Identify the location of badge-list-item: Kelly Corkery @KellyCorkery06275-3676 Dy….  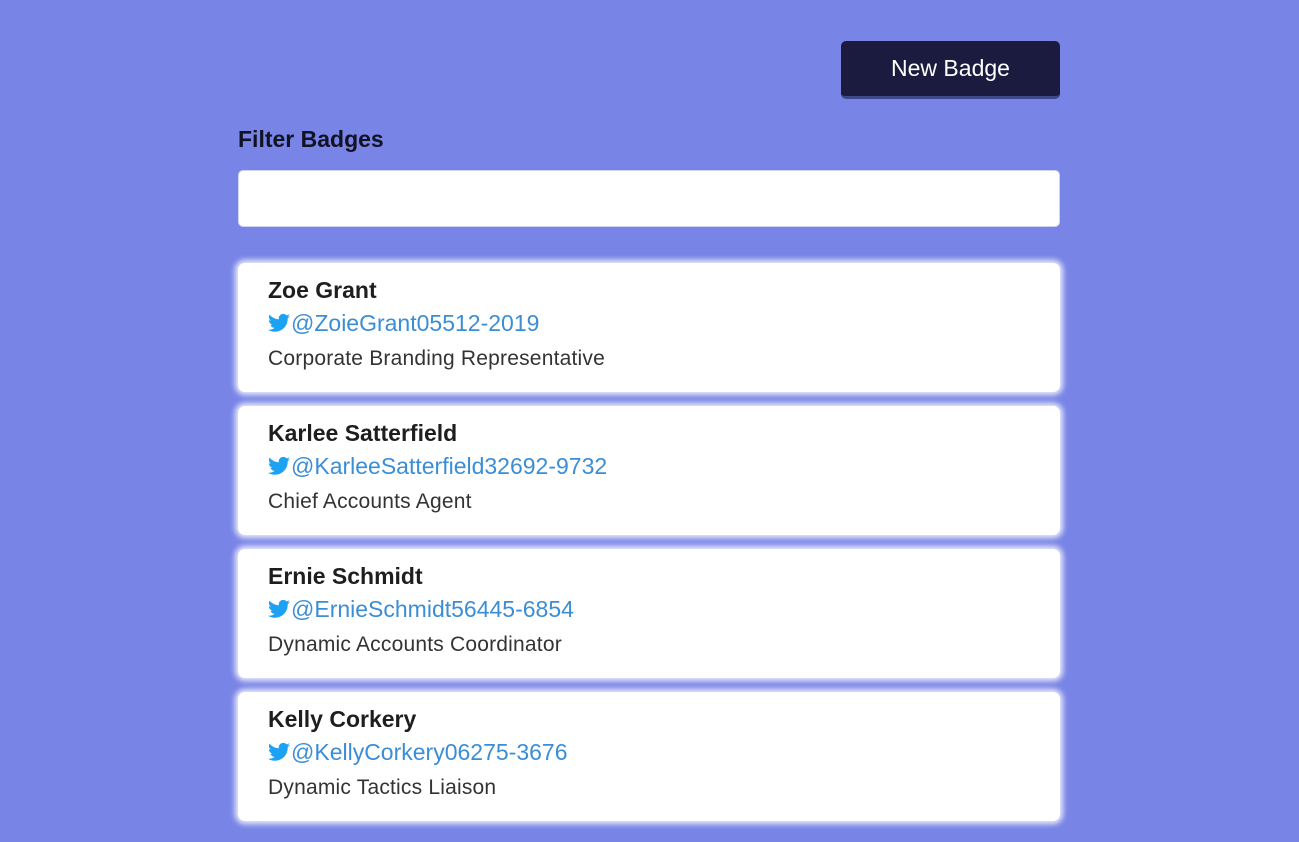
(649, 756).